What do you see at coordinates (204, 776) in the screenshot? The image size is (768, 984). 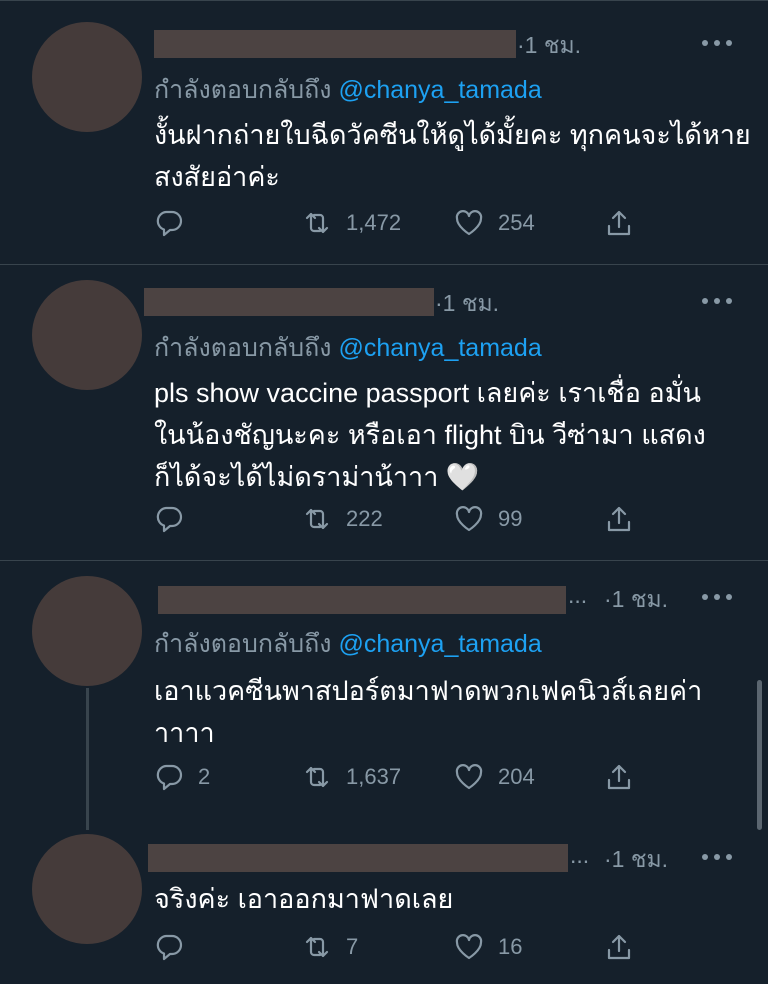 I see `reply-count: 2` at bounding box center [204, 776].